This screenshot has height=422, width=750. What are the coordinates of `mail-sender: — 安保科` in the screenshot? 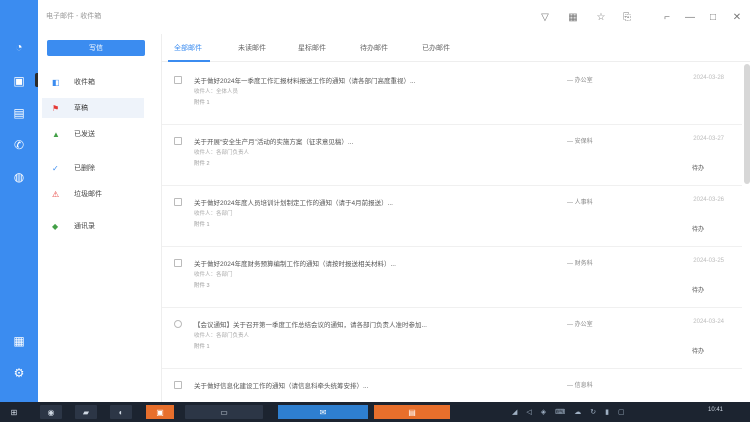 It's located at (580, 142).